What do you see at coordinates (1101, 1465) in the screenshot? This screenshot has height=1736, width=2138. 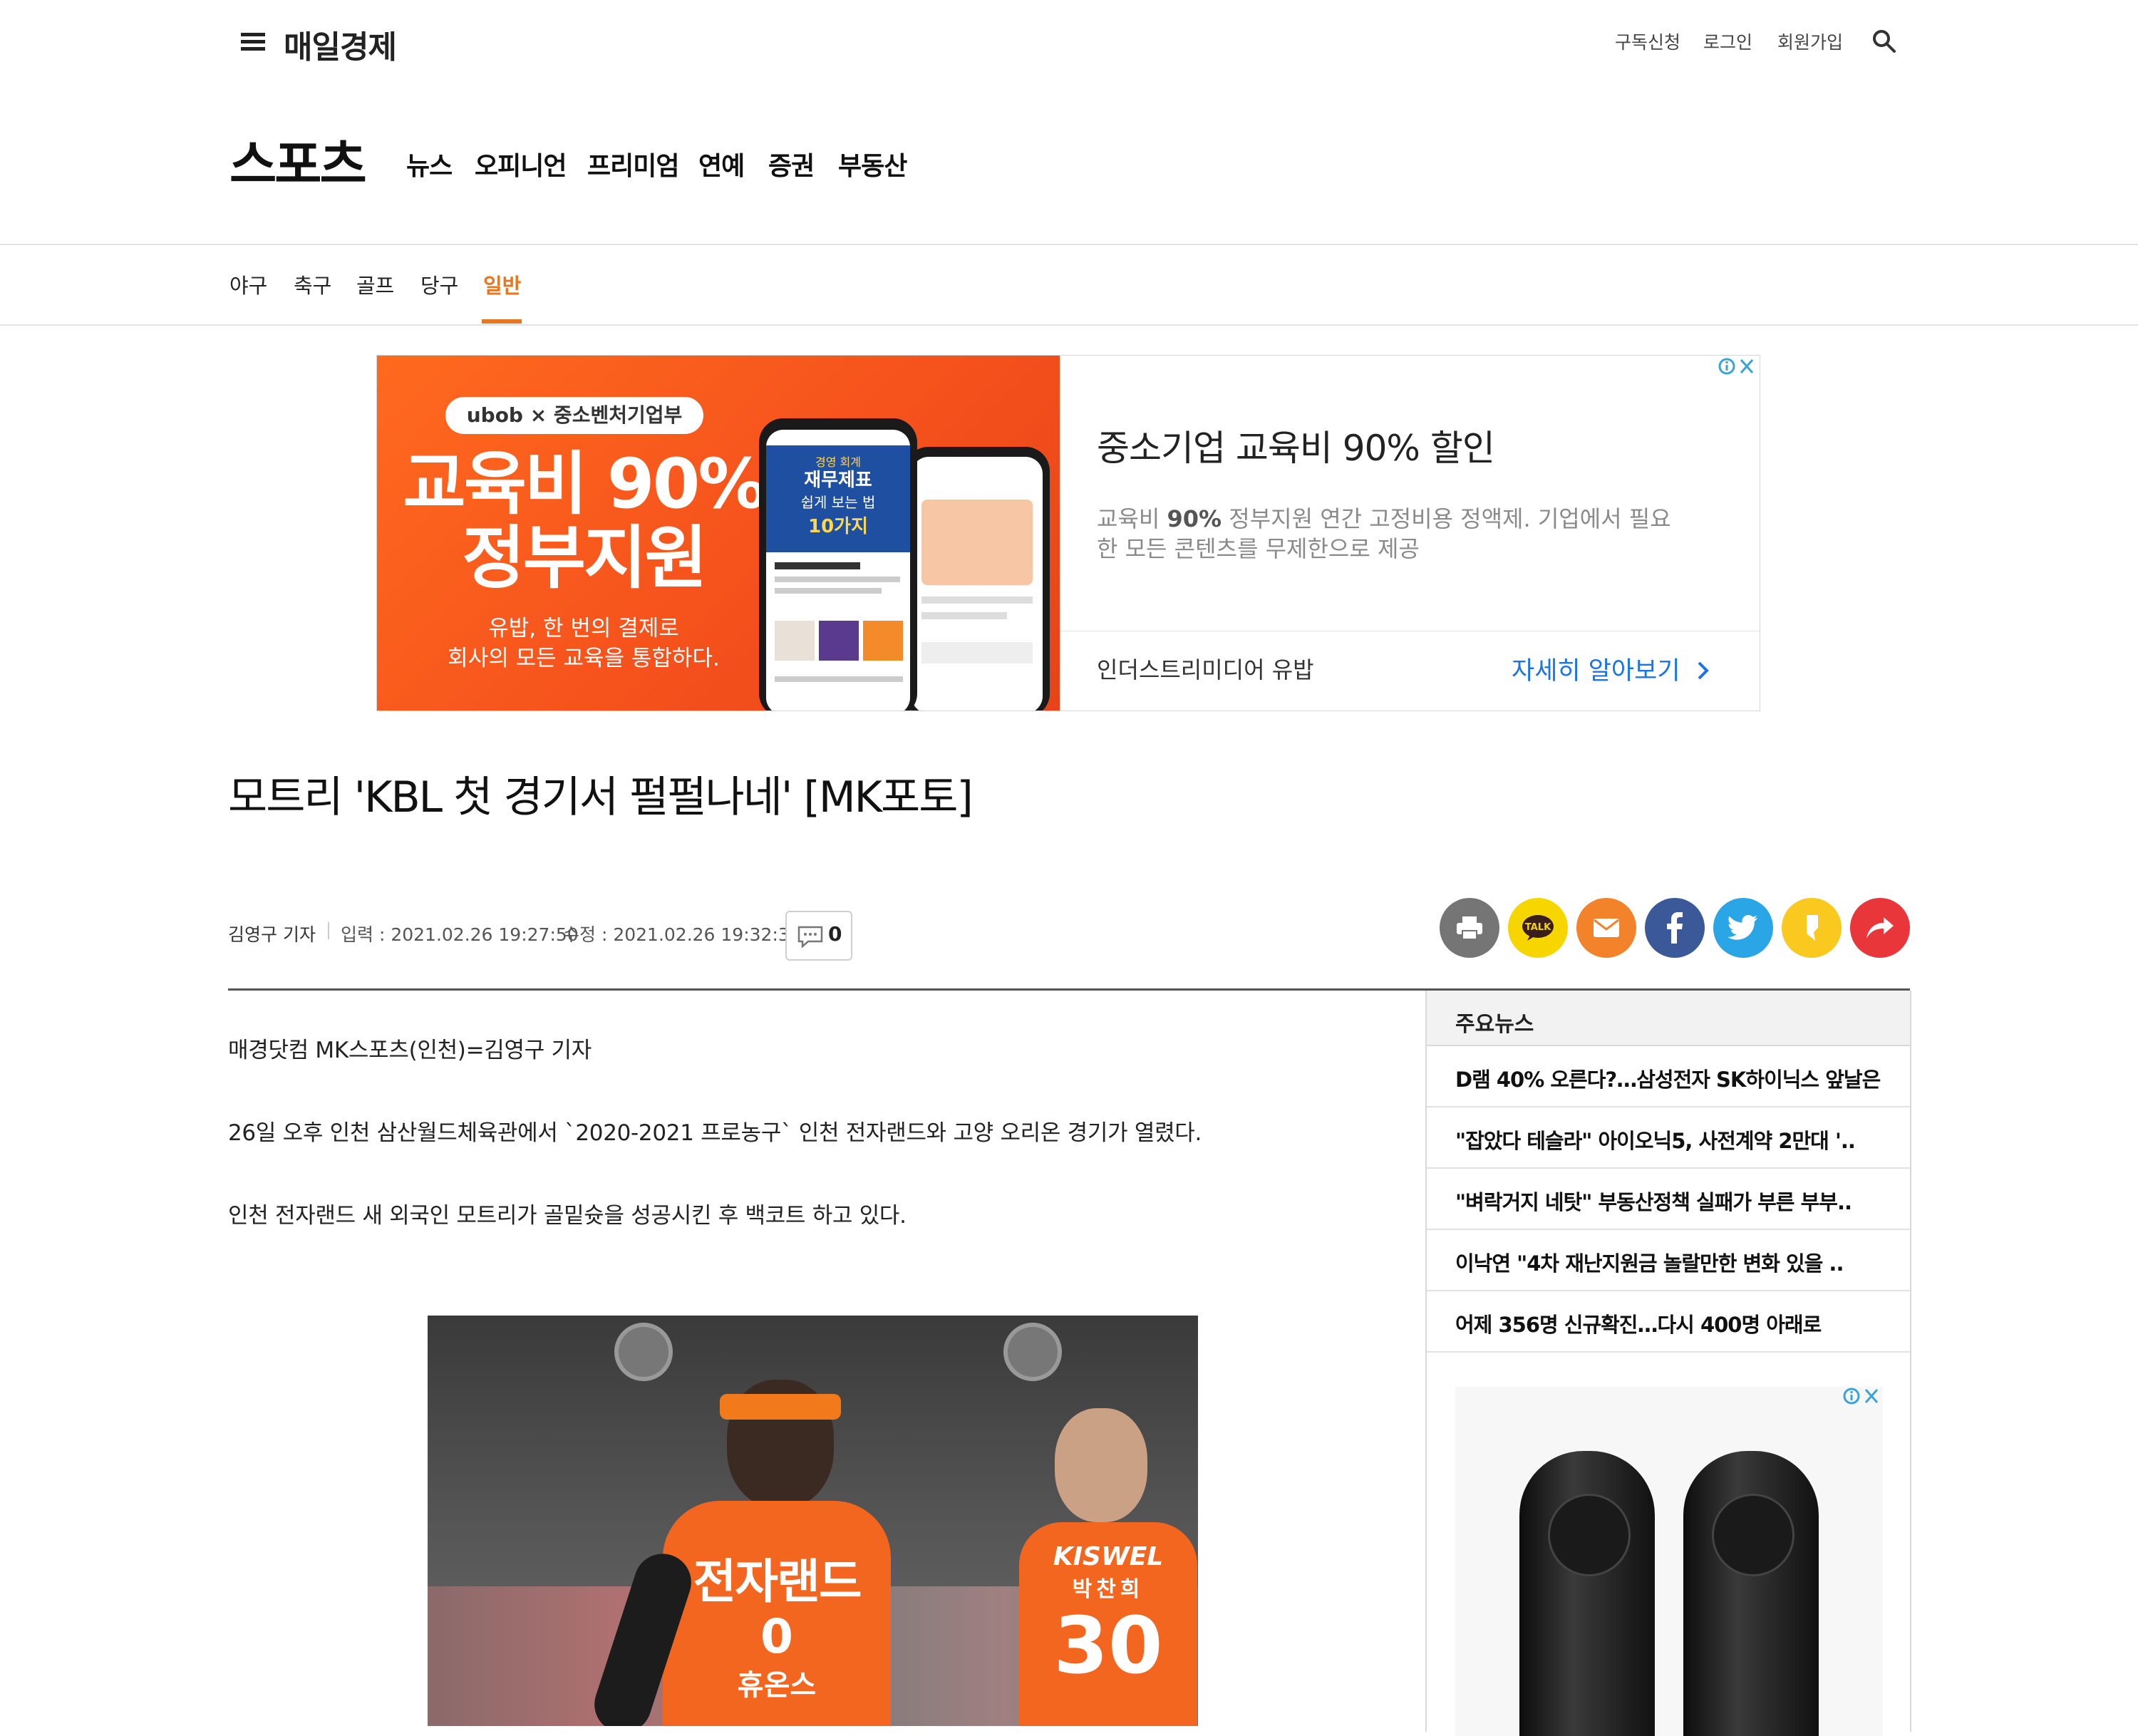 I see `player-head` at bounding box center [1101, 1465].